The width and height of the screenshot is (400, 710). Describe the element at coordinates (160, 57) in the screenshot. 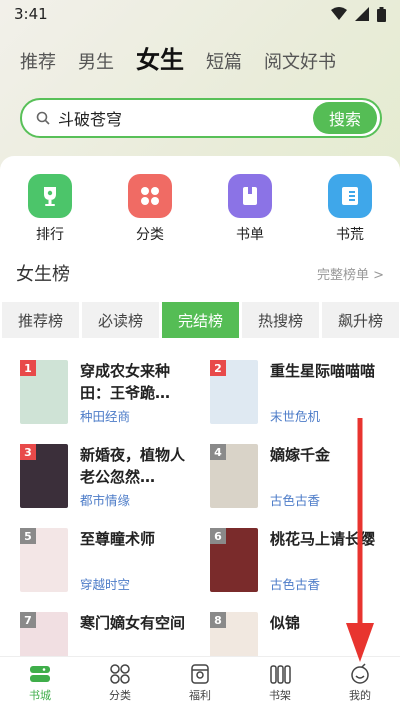

I see `tab-female: 女生` at that location.